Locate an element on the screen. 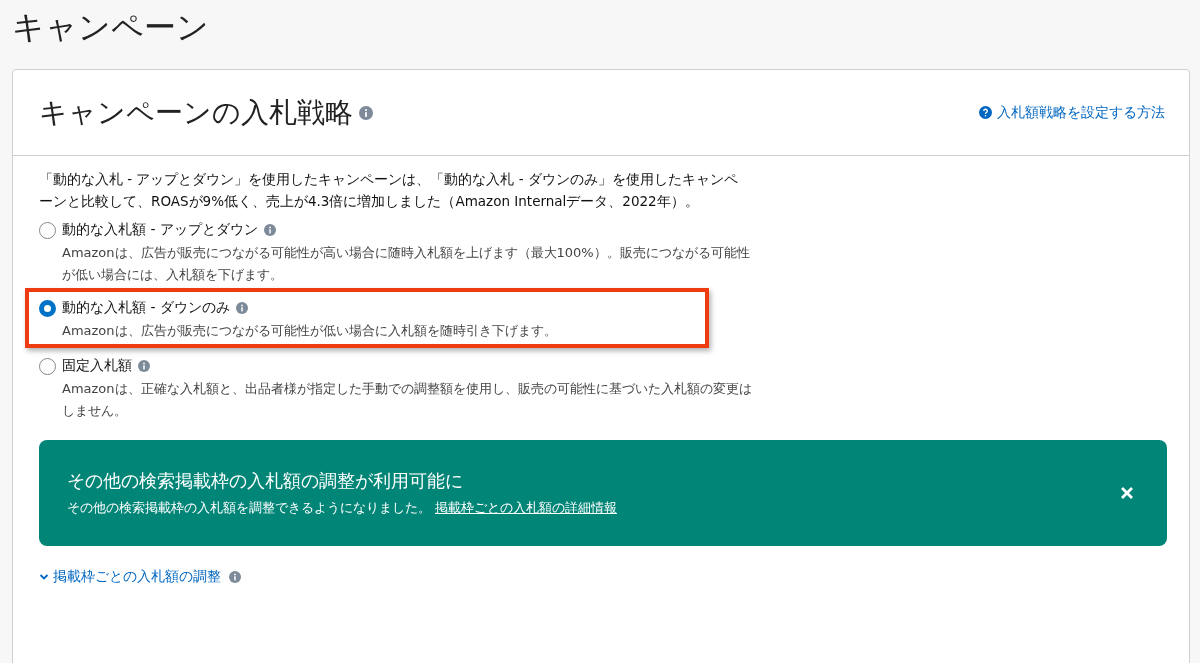  help-link: 入札額戦略を設定する方法 is located at coordinates (1072, 112).